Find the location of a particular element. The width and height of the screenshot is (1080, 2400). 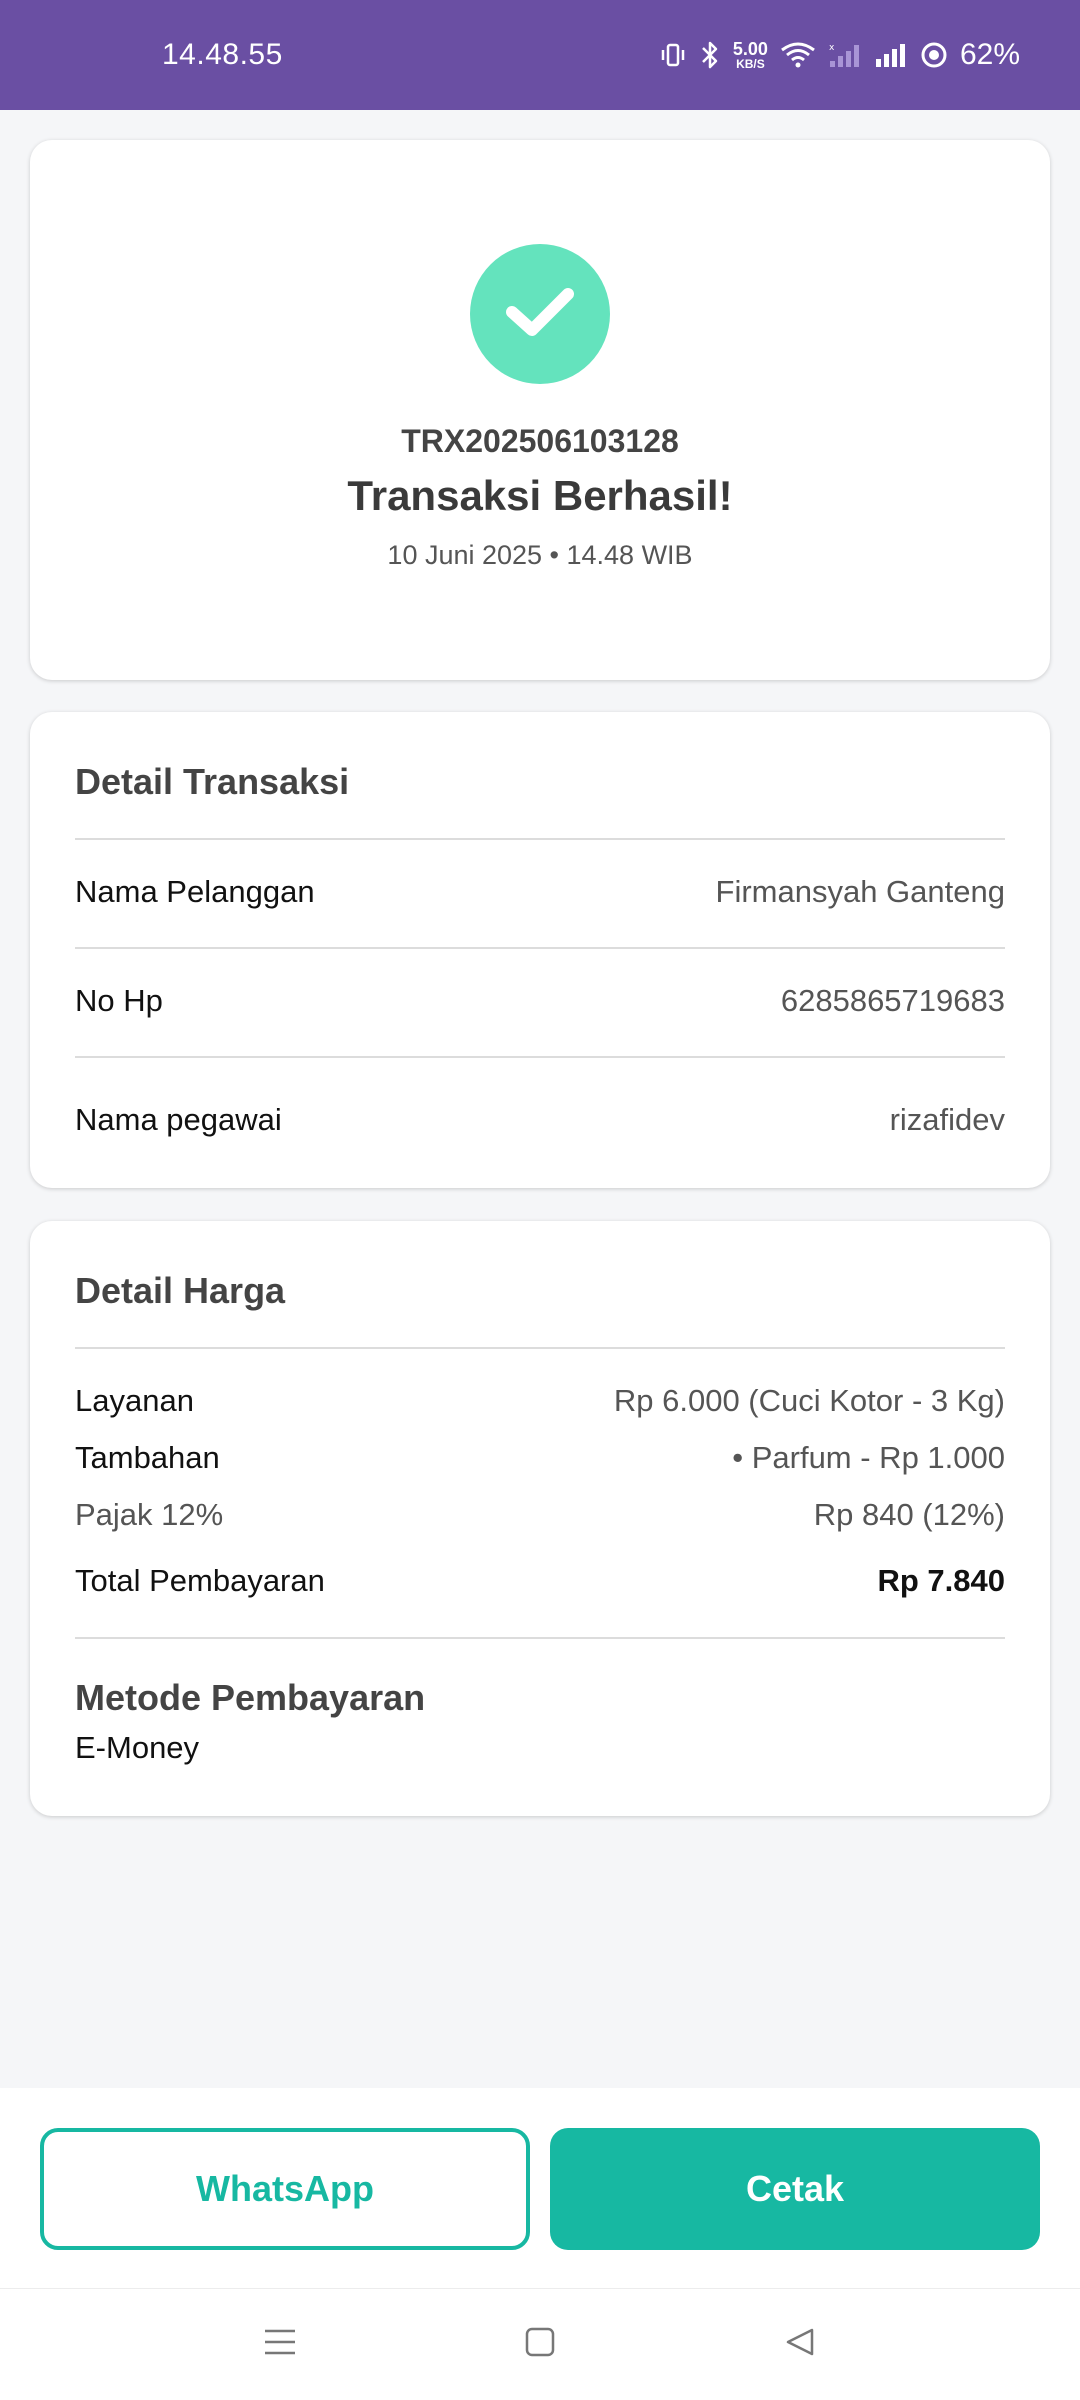

signal-strong-icon is located at coordinates (891, 55).